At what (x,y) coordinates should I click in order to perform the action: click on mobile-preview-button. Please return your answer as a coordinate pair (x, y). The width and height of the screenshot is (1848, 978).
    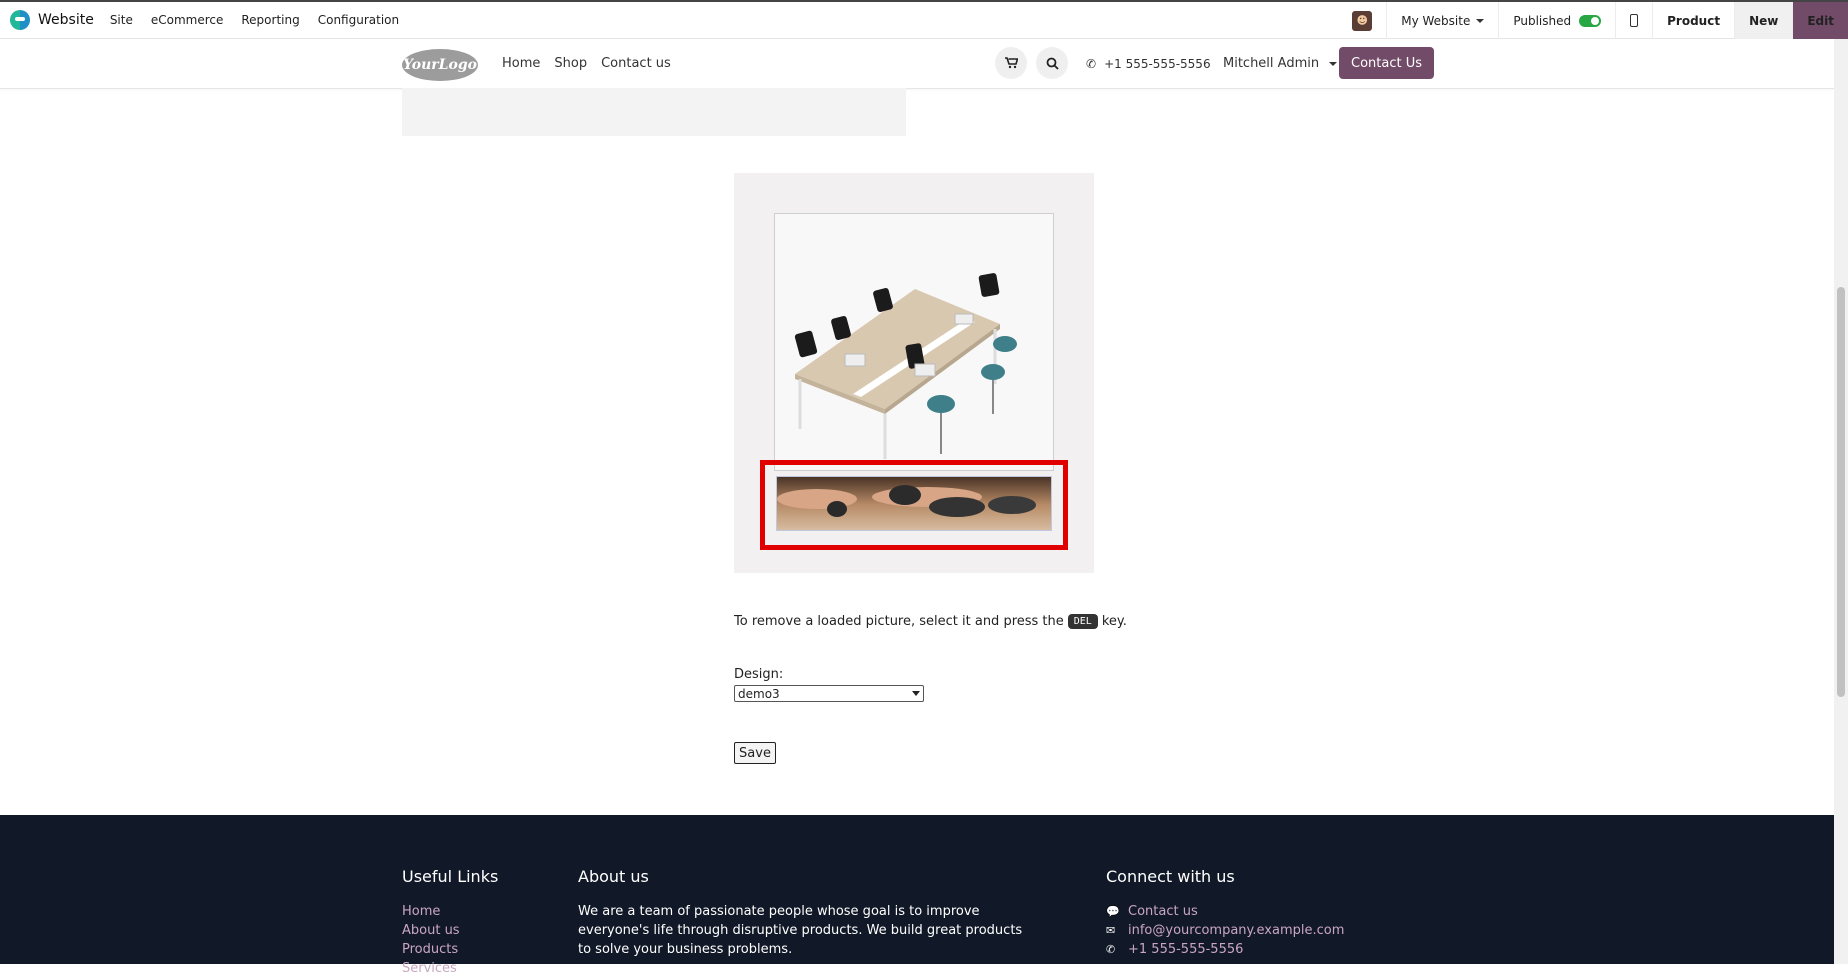
    Looking at the image, I should click on (1633, 20).